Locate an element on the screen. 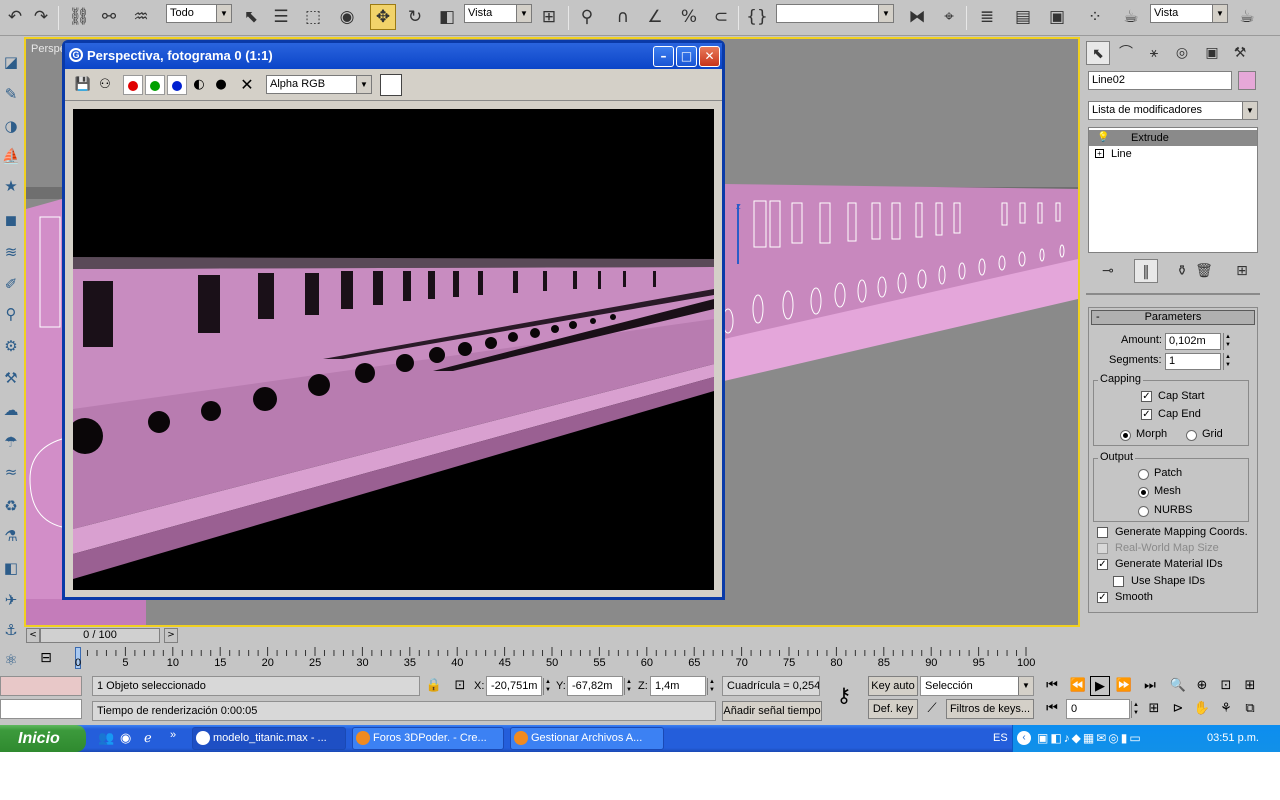 The image size is (1280, 800). strip-tool-icon: ✈ is located at coordinates (11, 600).